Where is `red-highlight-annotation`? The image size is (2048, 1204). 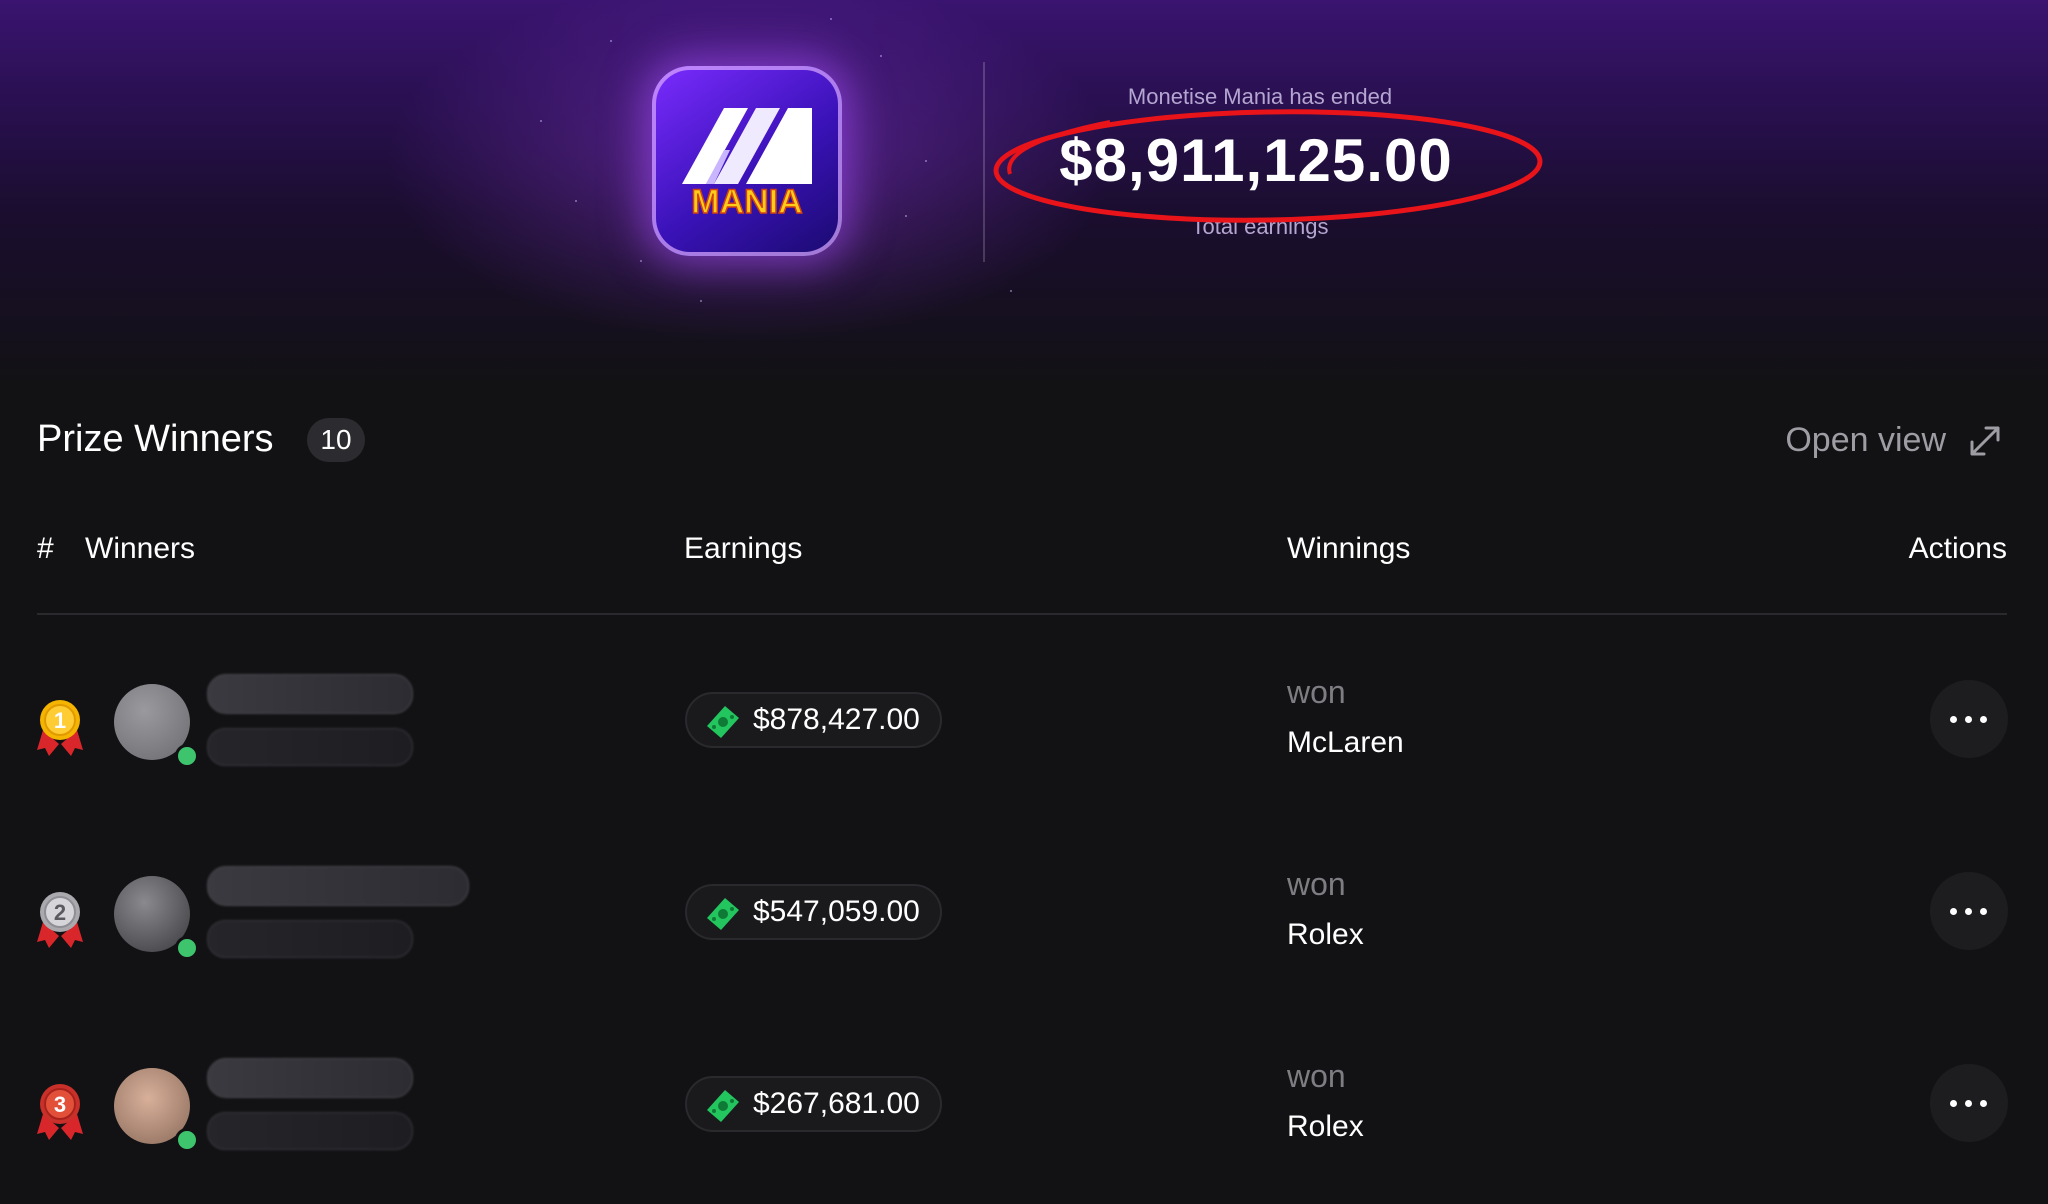 red-highlight-annotation is located at coordinates (1268, 166).